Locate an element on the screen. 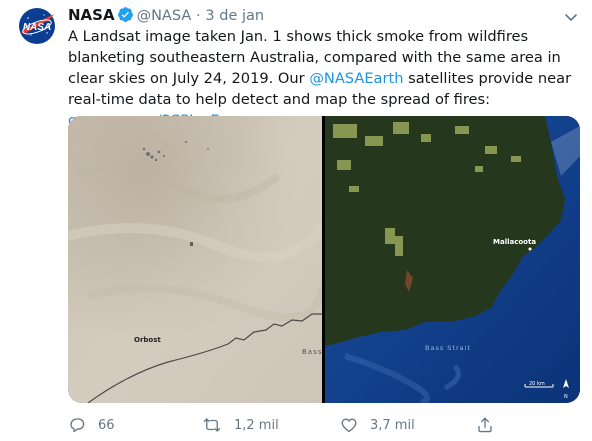 The height and width of the screenshot is (441, 592). svg-text: NASA is located at coordinates (37, 27).